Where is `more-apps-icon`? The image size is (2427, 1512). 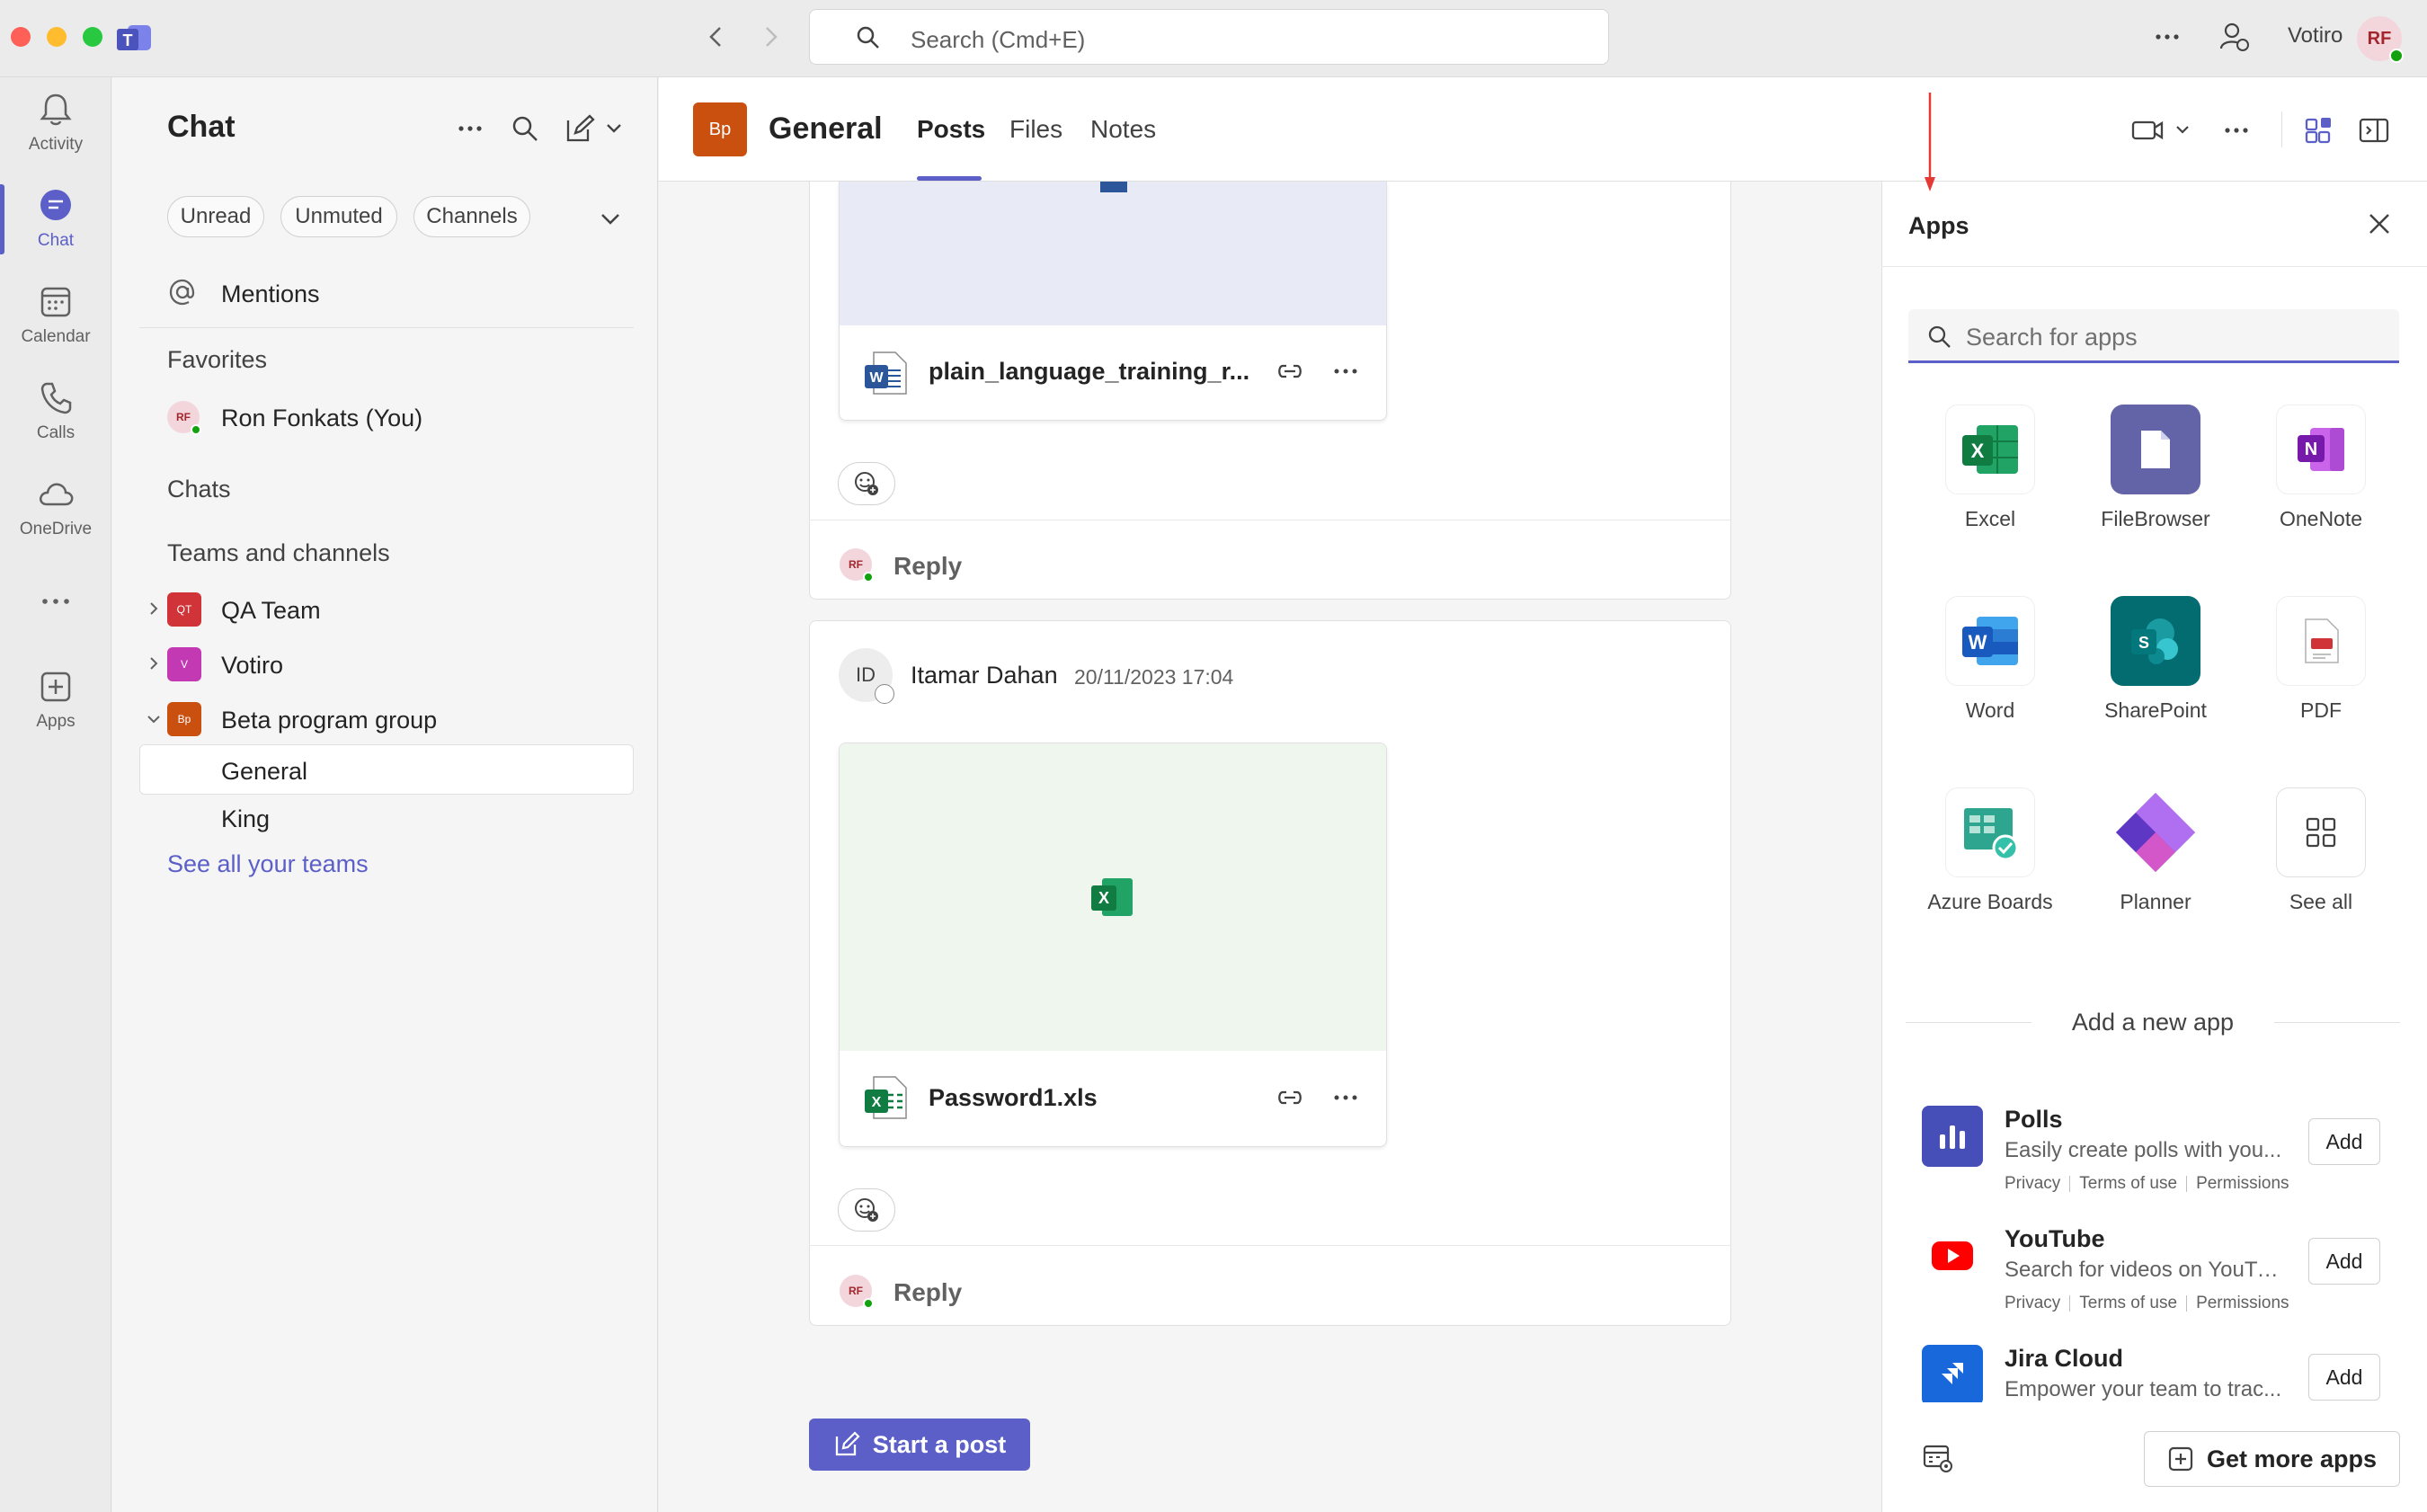
more-apps-icon is located at coordinates (56, 601).